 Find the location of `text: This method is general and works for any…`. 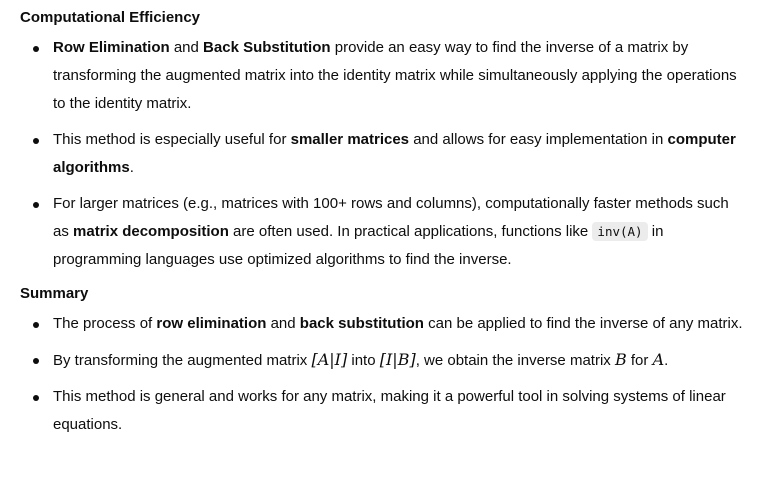

text: This method is general and works for any… is located at coordinates (389, 410).